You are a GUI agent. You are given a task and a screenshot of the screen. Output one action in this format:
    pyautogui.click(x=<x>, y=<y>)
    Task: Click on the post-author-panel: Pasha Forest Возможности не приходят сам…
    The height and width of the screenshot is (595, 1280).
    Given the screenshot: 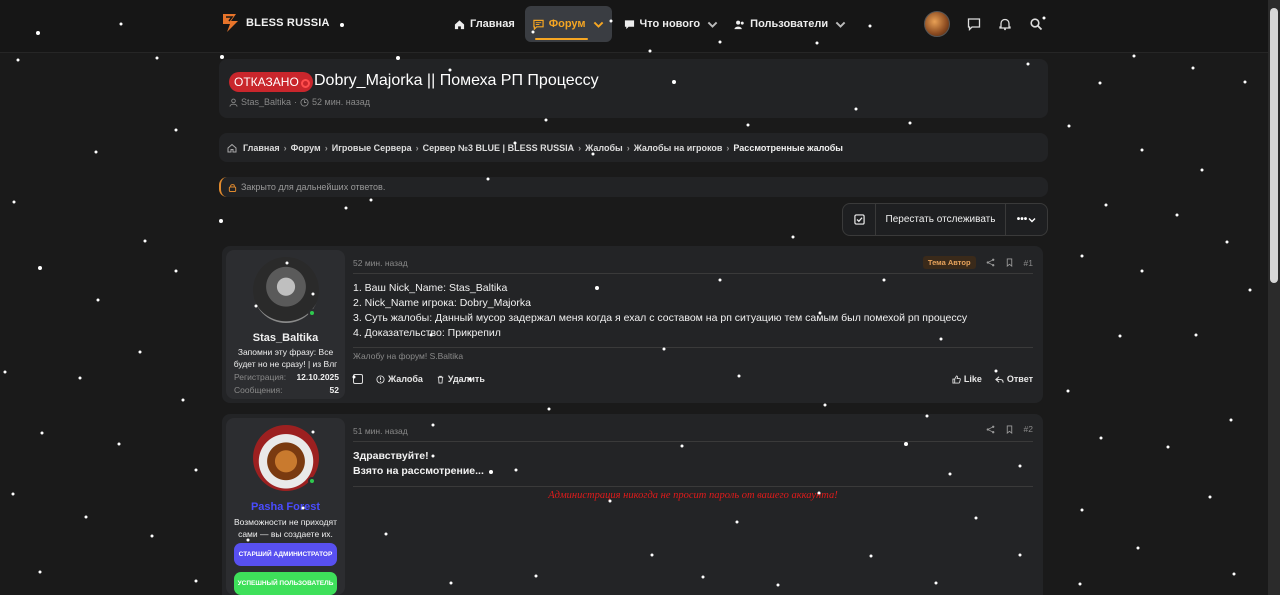 What is the action you would take?
    pyautogui.click(x=285, y=506)
    